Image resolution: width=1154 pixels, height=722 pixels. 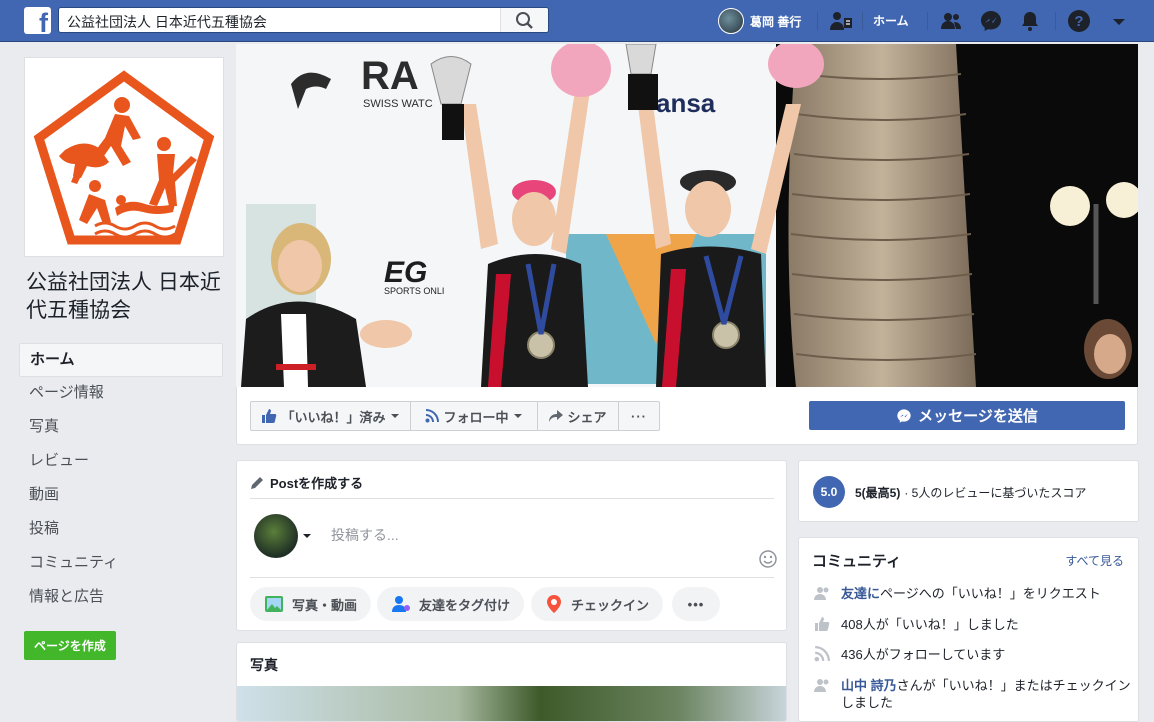 I want to click on svg-text: ansa, so click(x=686, y=103).